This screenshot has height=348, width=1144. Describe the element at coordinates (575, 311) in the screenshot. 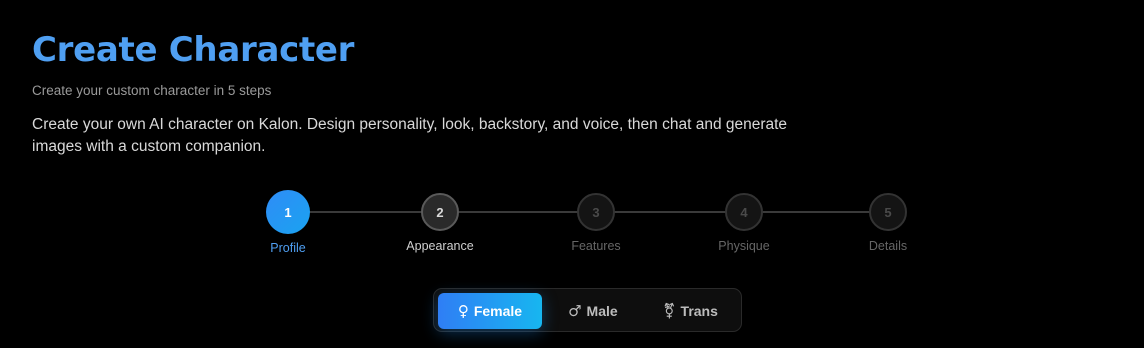

I see `male-icon: ♂` at that location.